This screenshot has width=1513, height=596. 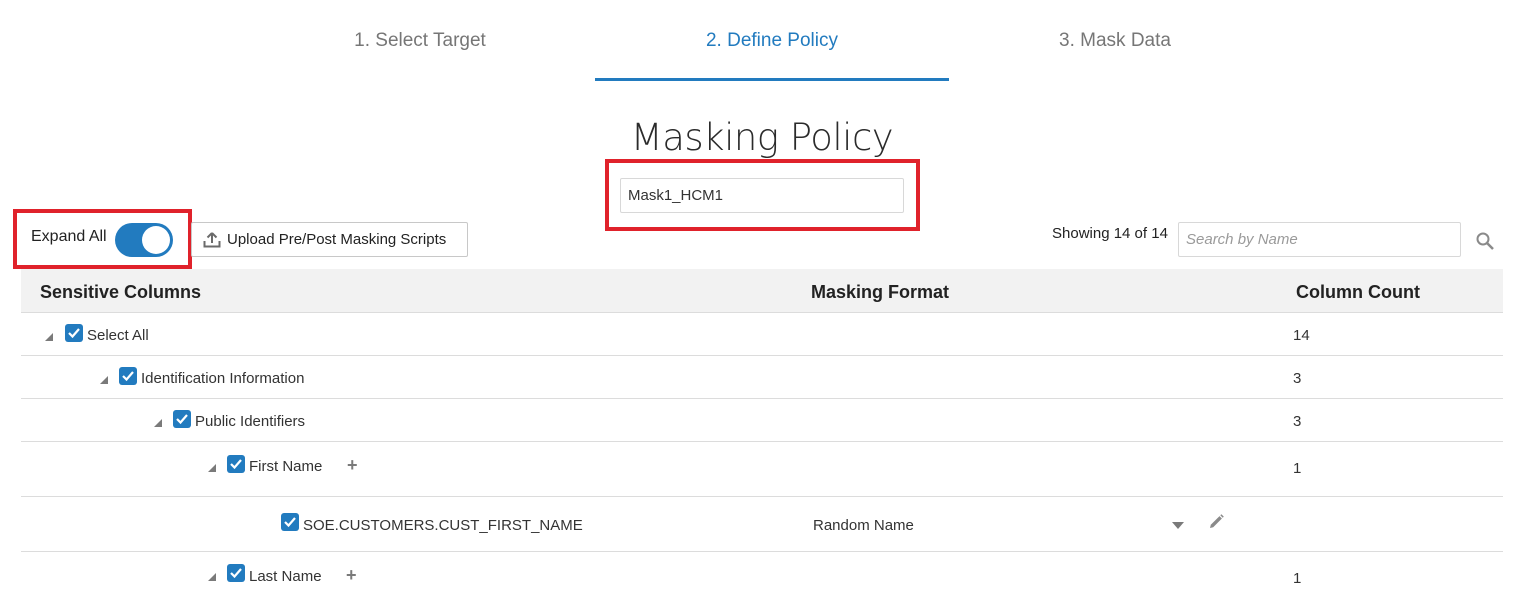 What do you see at coordinates (1115, 41) in the screenshot?
I see `step-mask-data: 3. Mask Data` at bounding box center [1115, 41].